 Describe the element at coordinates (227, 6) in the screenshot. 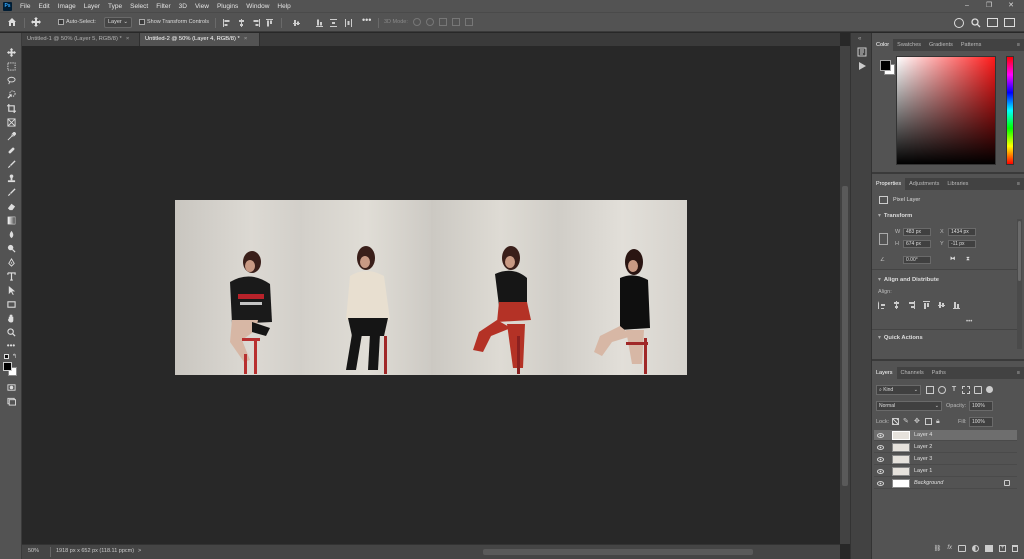

I see `menu-plugins: Plugins` at that location.